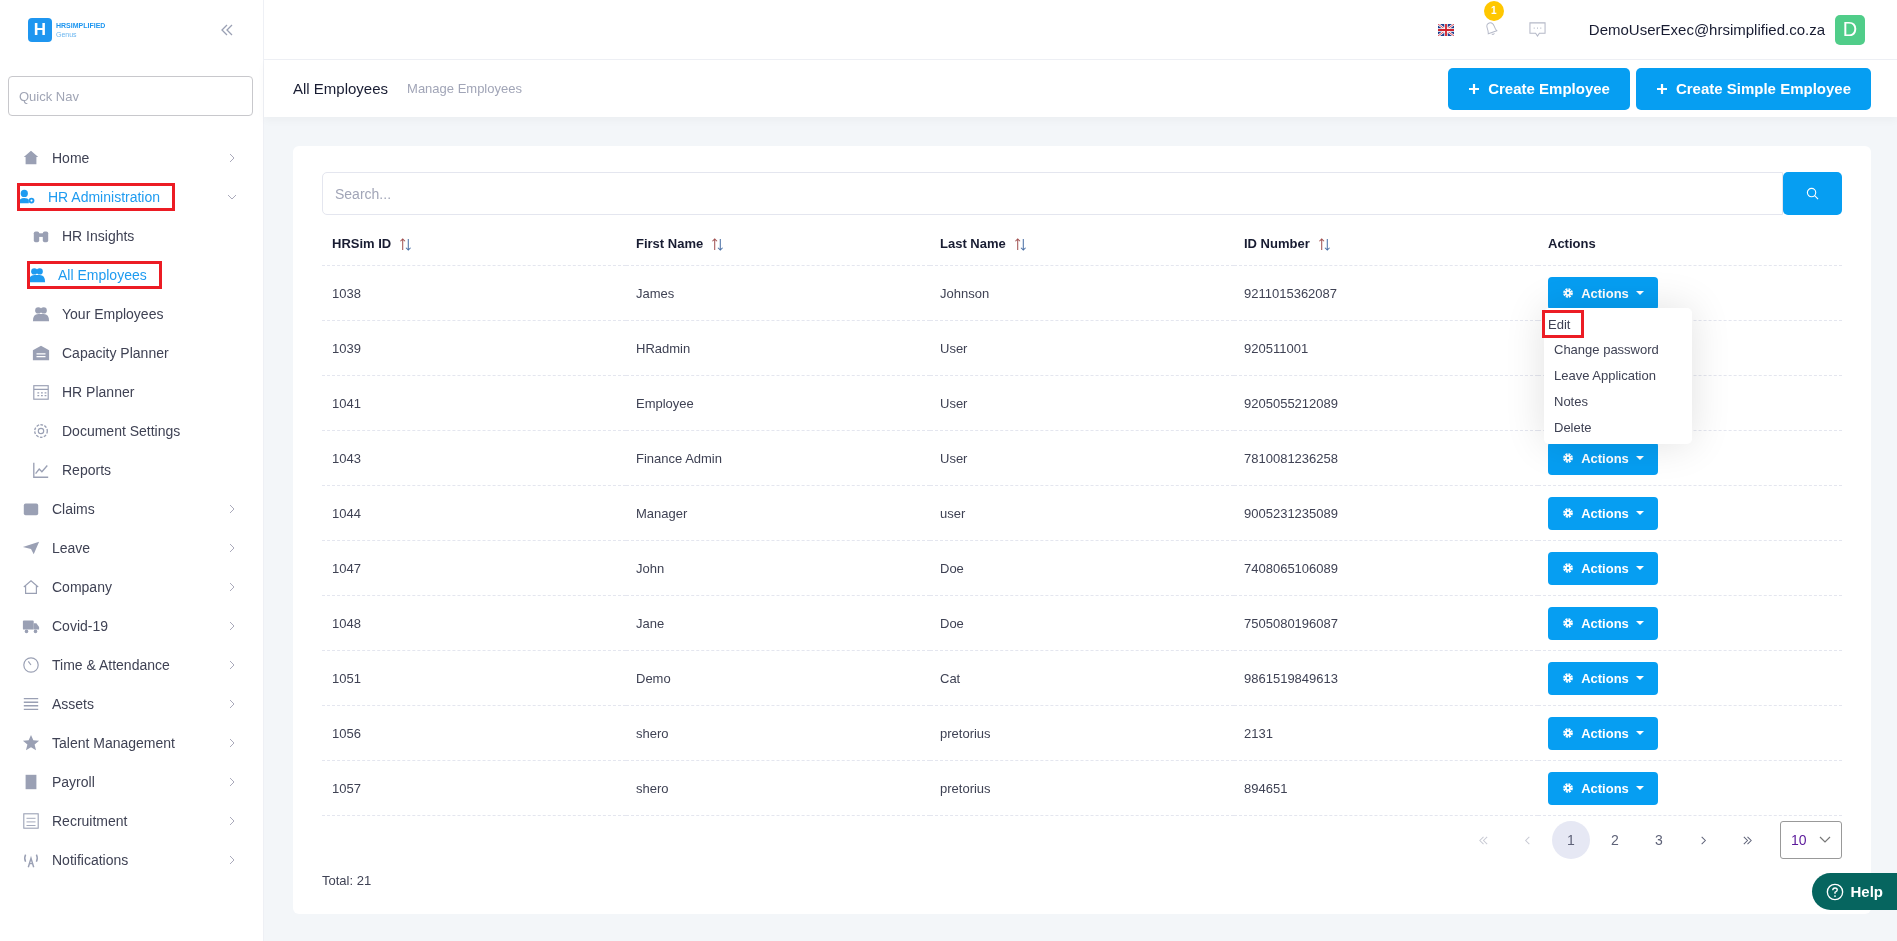 This screenshot has height=941, width=1897. Describe the element at coordinates (670, 243) in the screenshot. I see `column-header: First Name` at that location.